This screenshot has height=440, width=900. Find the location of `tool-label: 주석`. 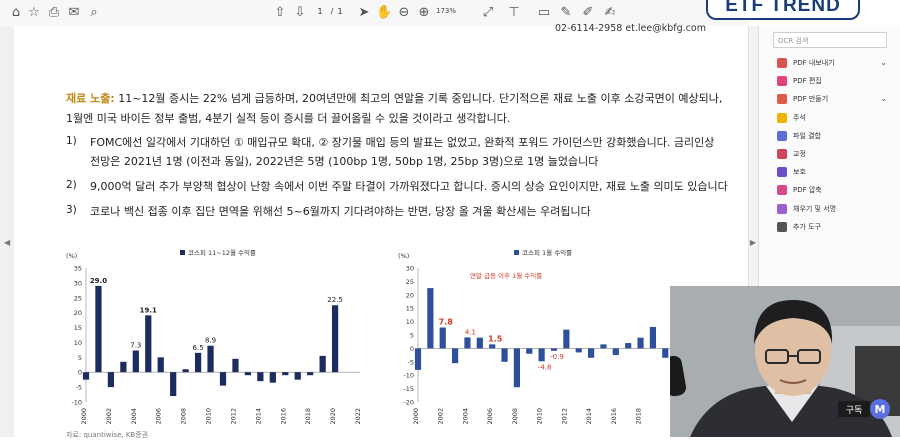

tool-label: 주석 is located at coordinates (799, 117).